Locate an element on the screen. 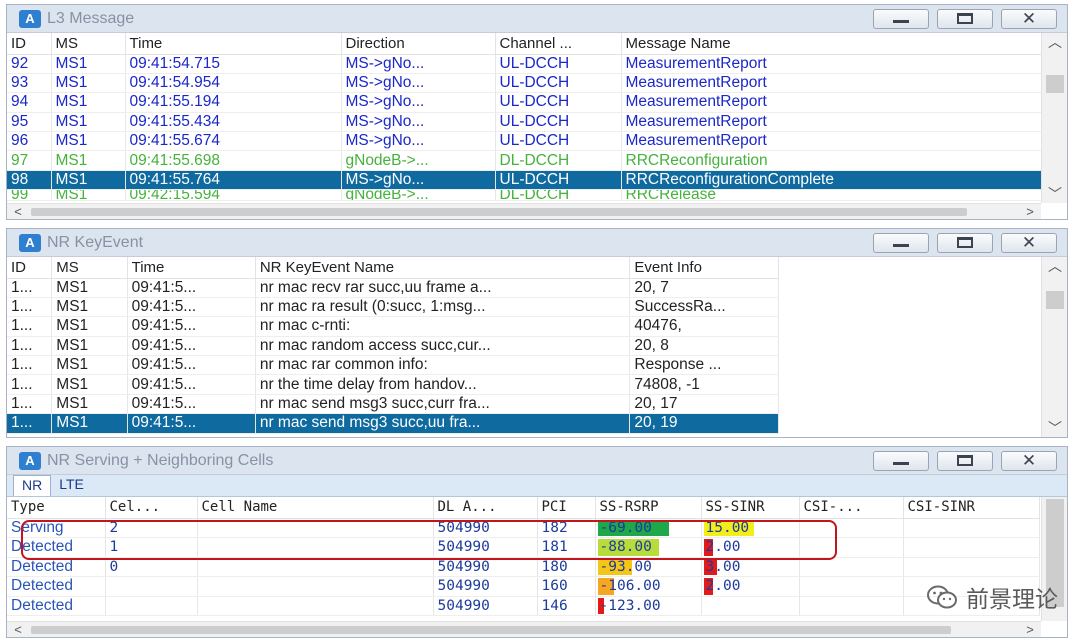 The width and height of the screenshot is (1080, 644). cells-column-header: CSI-SINR is located at coordinates (971, 508).